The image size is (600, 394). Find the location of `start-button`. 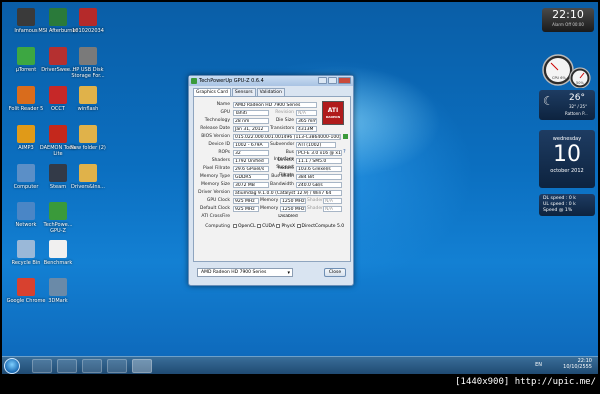

start-button is located at coordinates (12, 366).